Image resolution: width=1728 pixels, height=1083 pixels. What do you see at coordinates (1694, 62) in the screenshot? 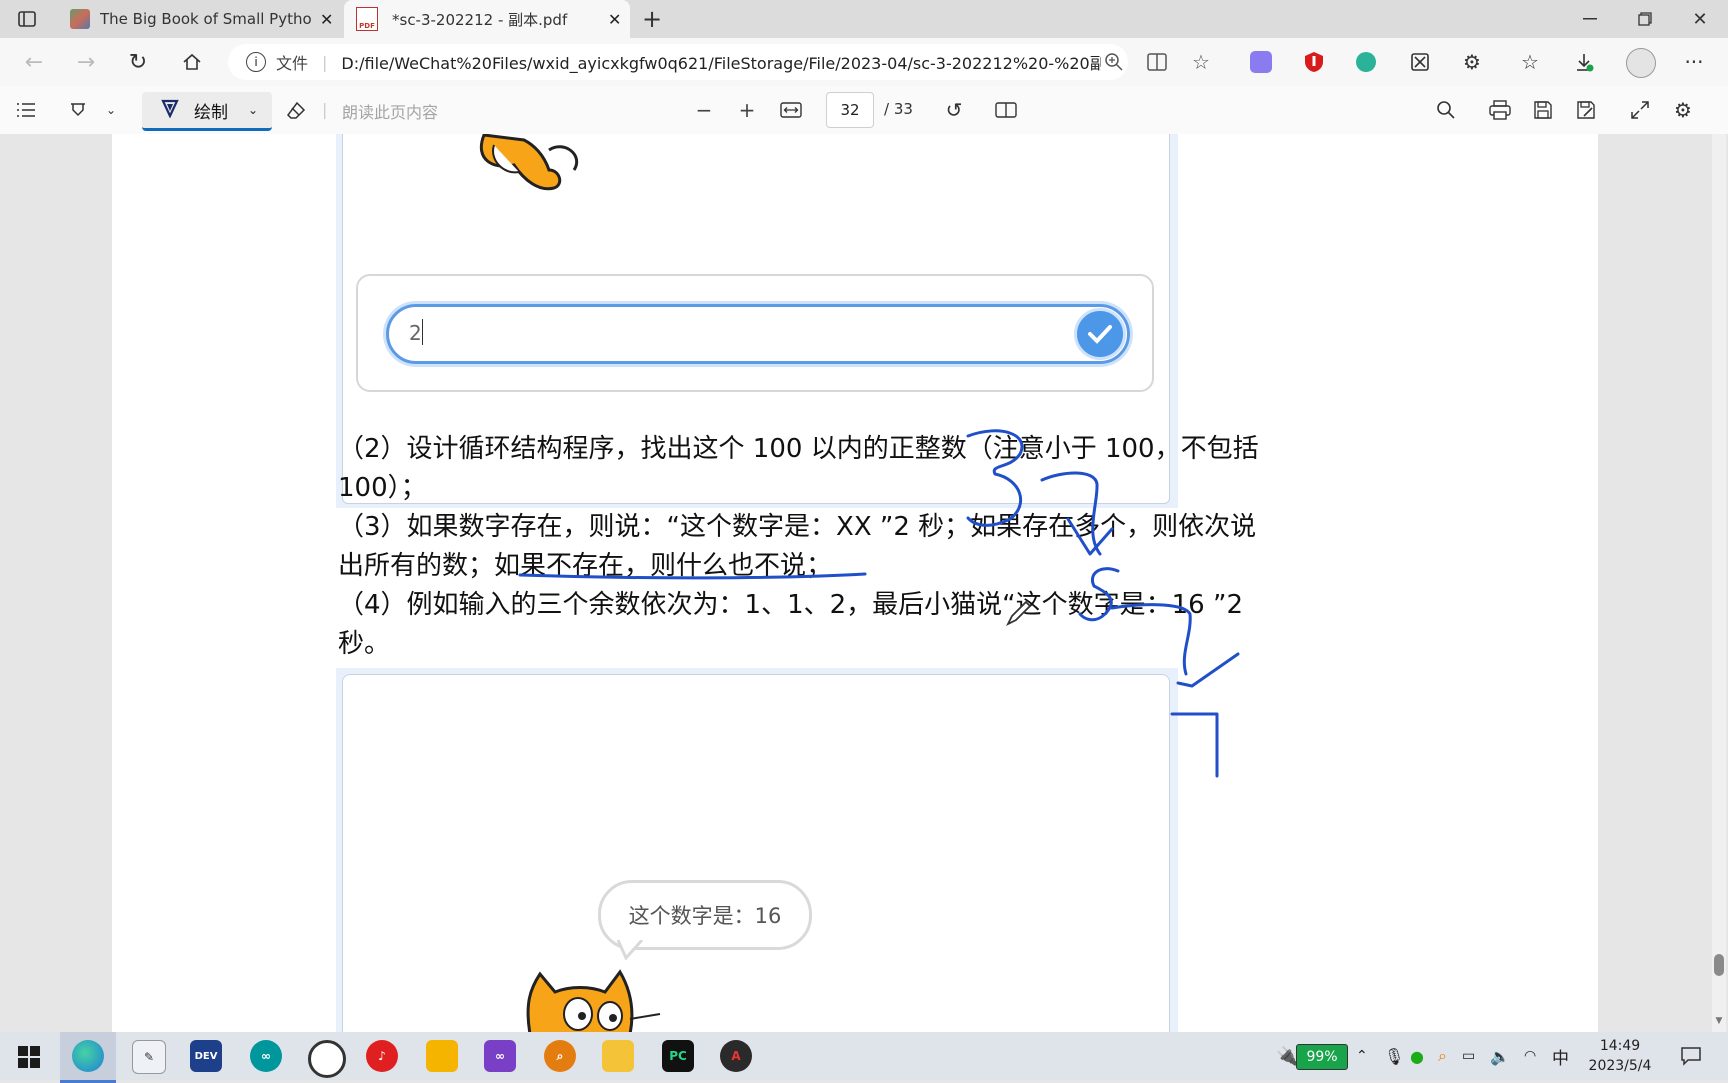
I see `more-icon: ···` at bounding box center [1694, 62].